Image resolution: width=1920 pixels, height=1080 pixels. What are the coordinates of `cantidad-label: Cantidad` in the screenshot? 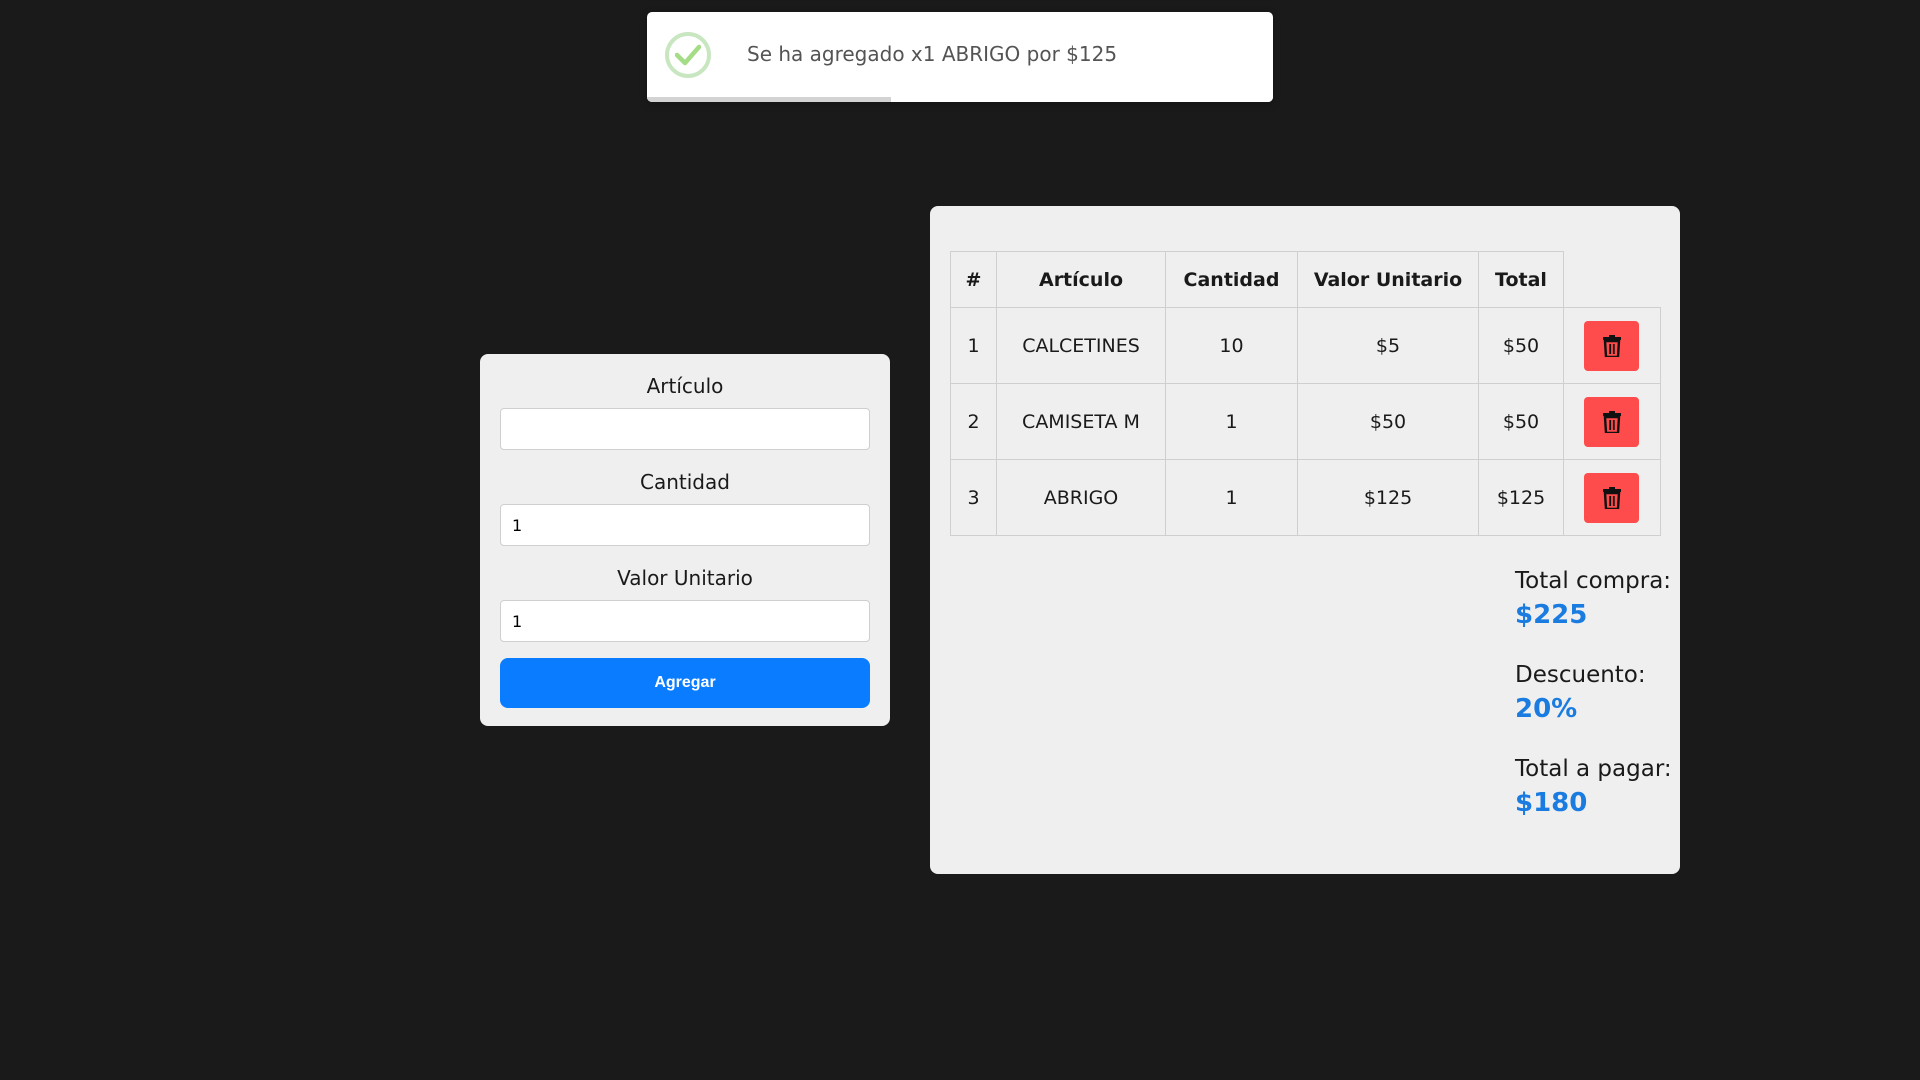 It's located at (685, 482).